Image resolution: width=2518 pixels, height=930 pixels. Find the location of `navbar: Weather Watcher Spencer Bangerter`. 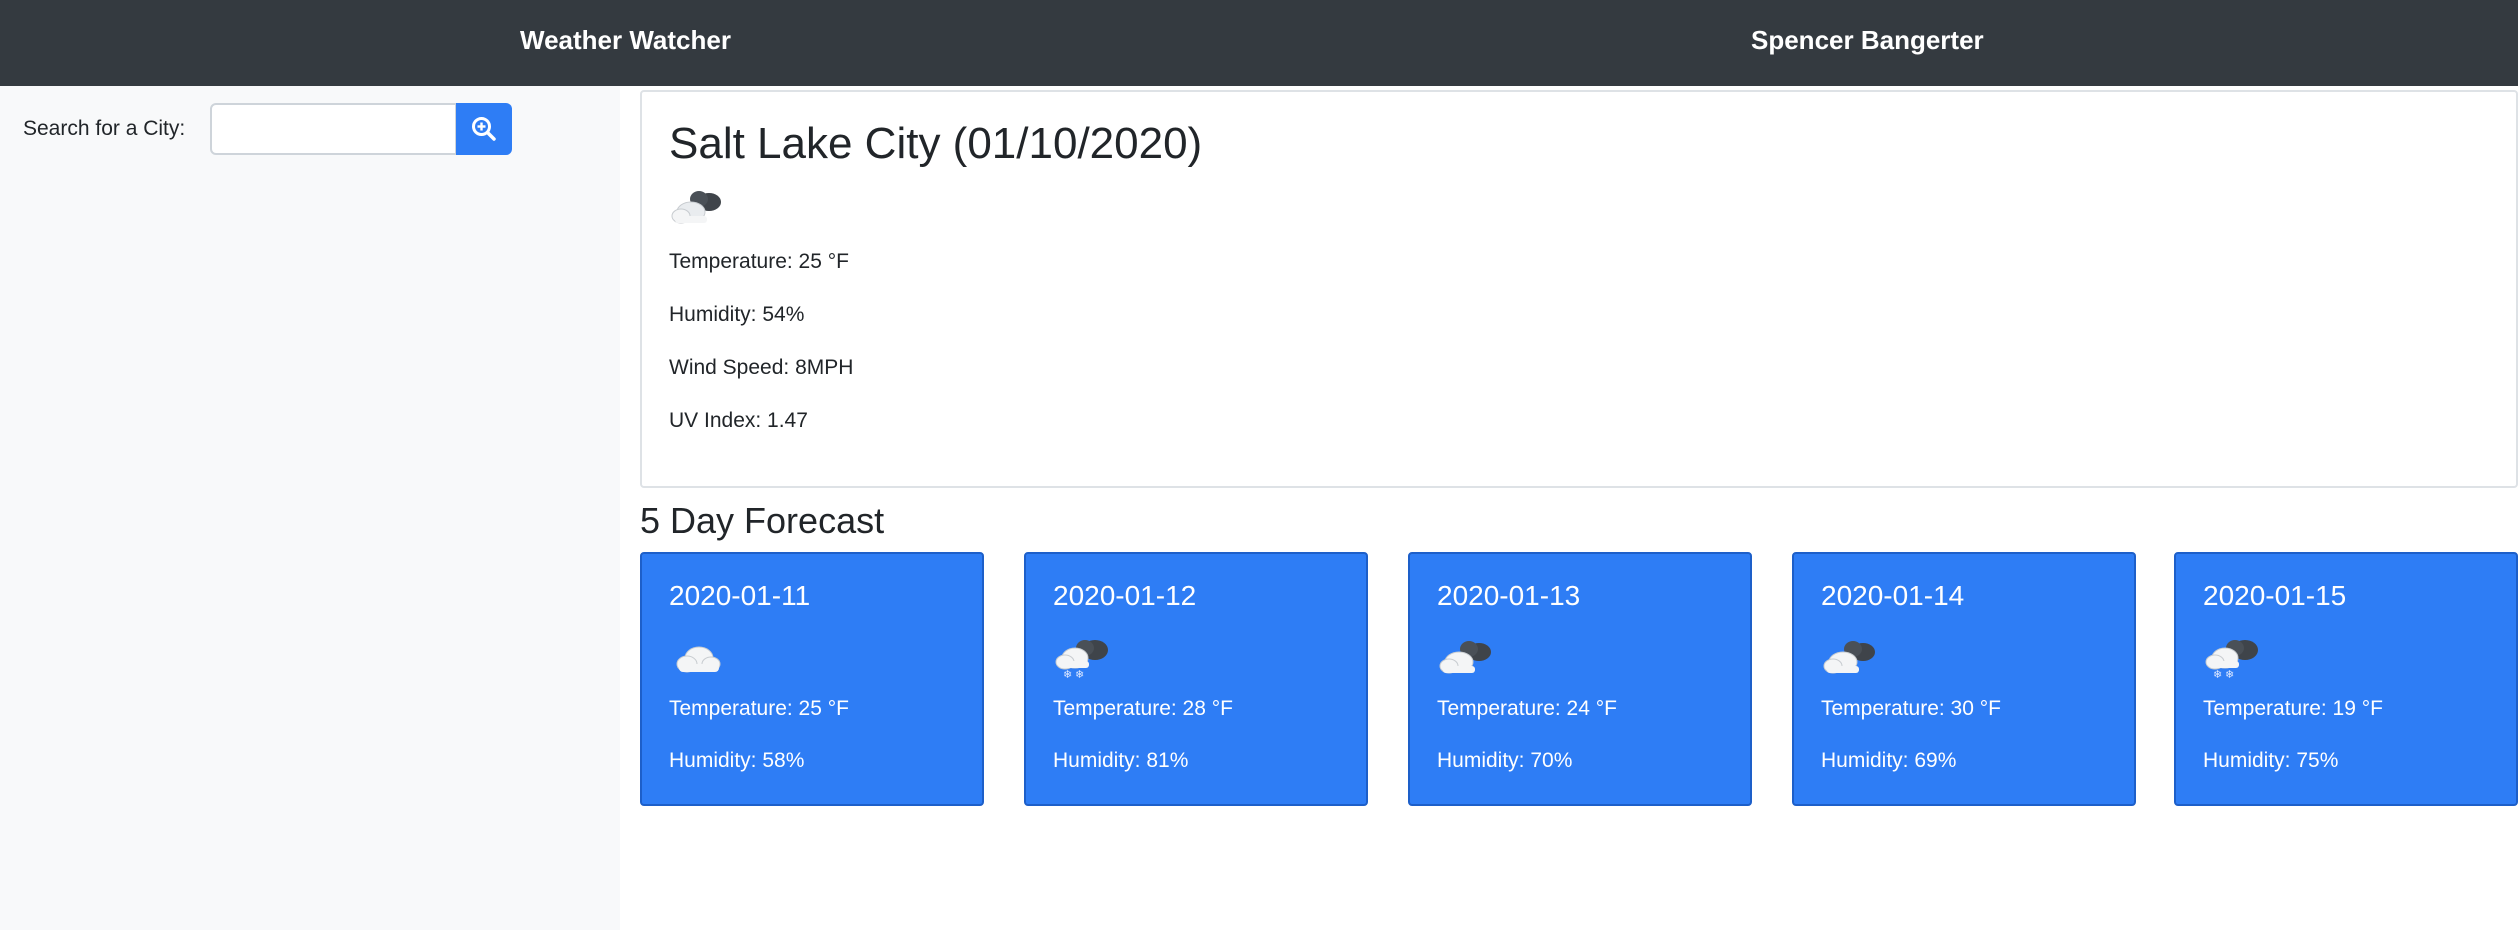

navbar: Weather Watcher Spencer Bangerter is located at coordinates (1259, 43).